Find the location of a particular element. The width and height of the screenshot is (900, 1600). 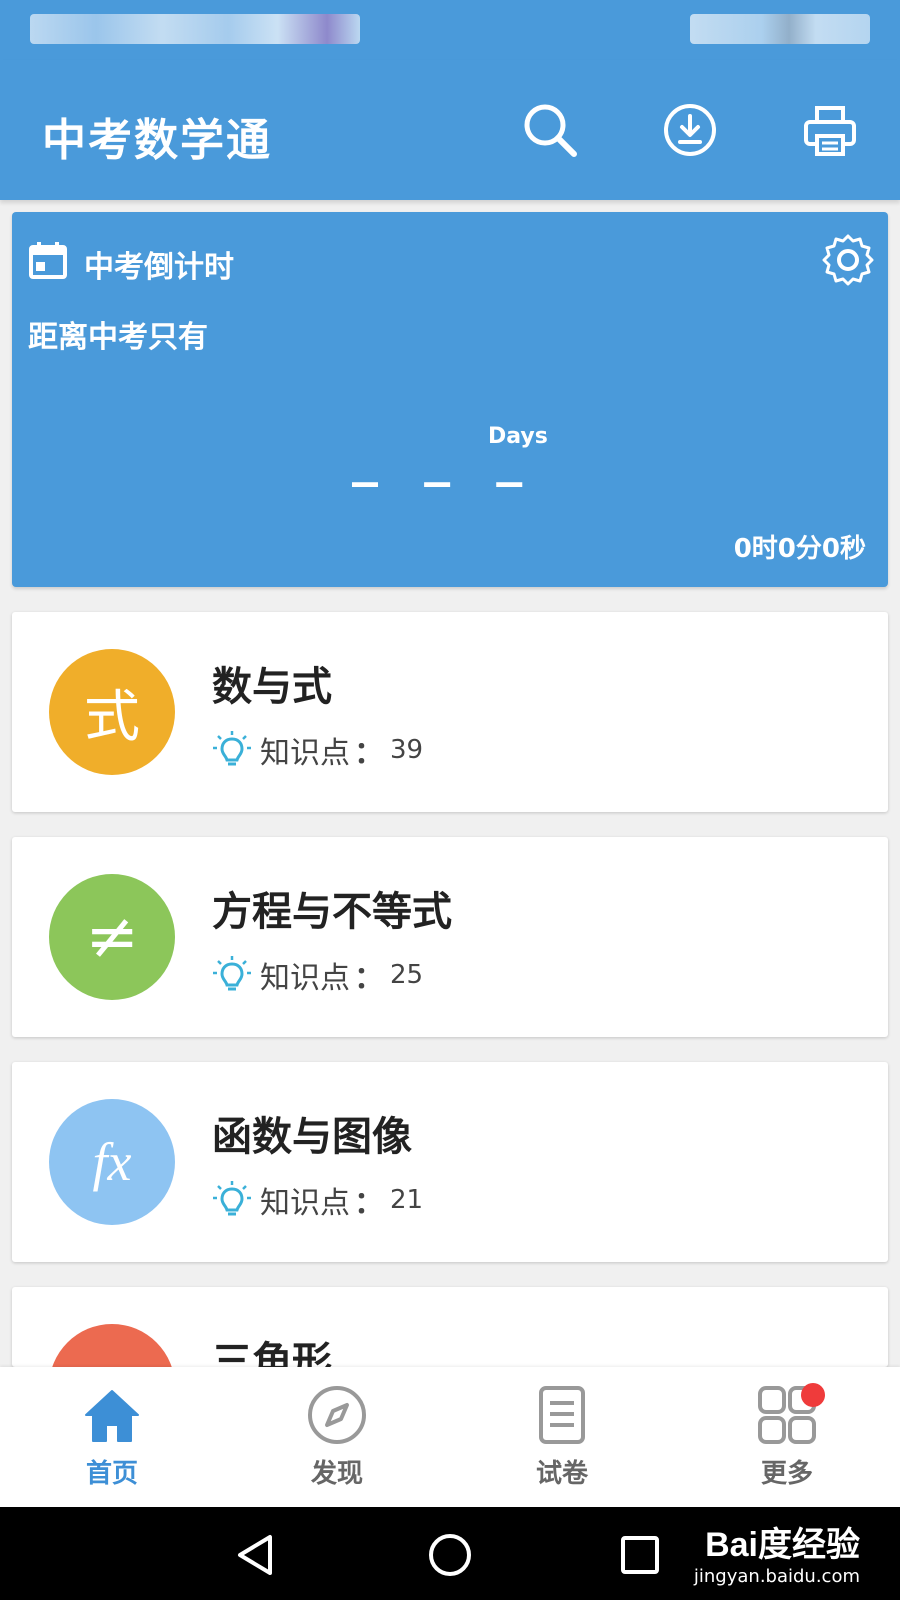

gear-icon is located at coordinates (848, 260).